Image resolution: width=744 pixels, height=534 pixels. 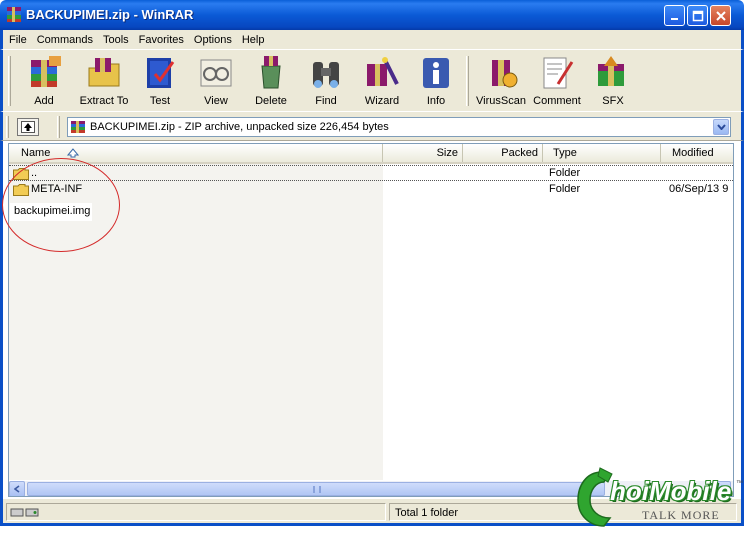 I want to click on maximize-icon, so click(x=697, y=15).